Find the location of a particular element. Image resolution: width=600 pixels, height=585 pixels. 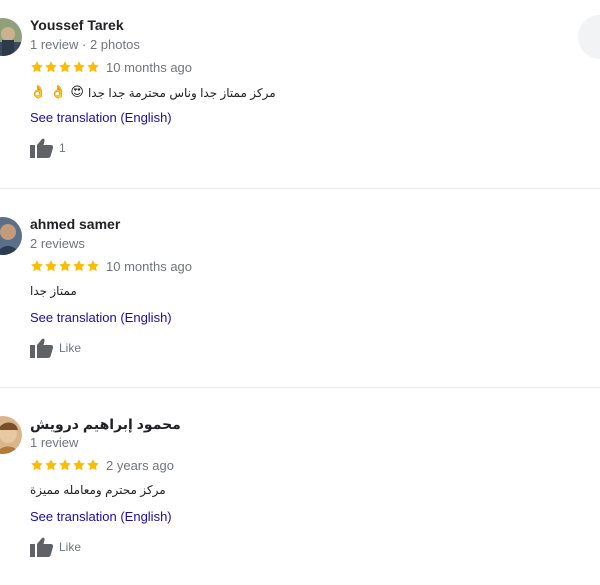

reviewer-name: ahmed samer is located at coordinates (75, 224).